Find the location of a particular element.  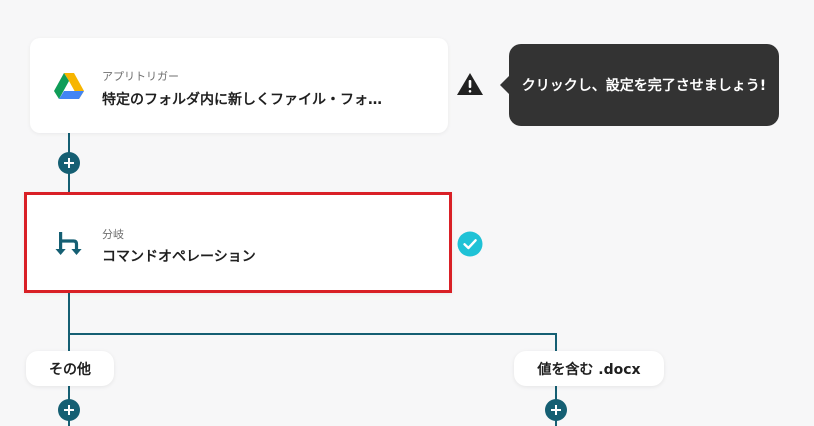

connector-split-horizontal is located at coordinates (312, 334).